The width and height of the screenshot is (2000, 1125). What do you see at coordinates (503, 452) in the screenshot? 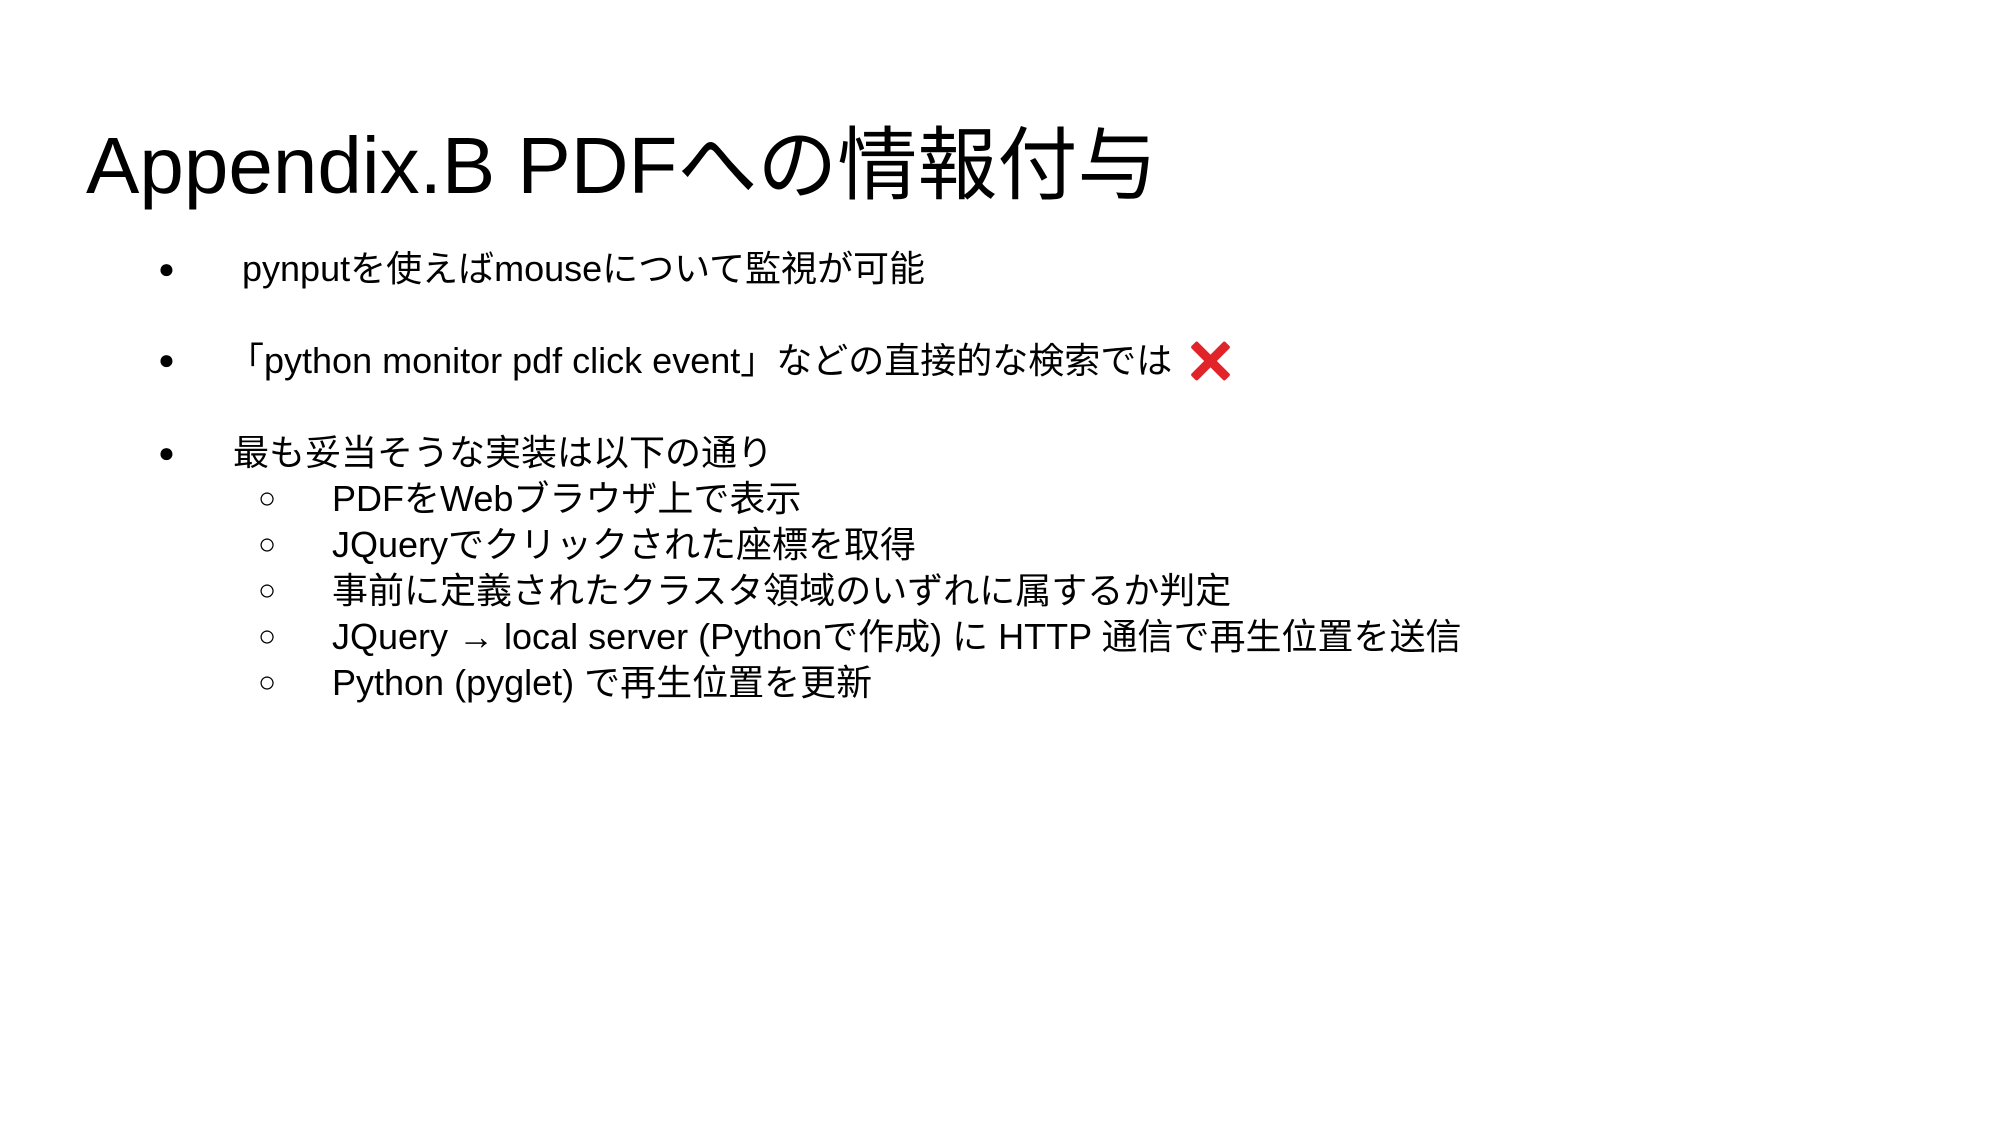
I see `bullet-text: 最も妥当そうな実装は以下の通り` at bounding box center [503, 452].